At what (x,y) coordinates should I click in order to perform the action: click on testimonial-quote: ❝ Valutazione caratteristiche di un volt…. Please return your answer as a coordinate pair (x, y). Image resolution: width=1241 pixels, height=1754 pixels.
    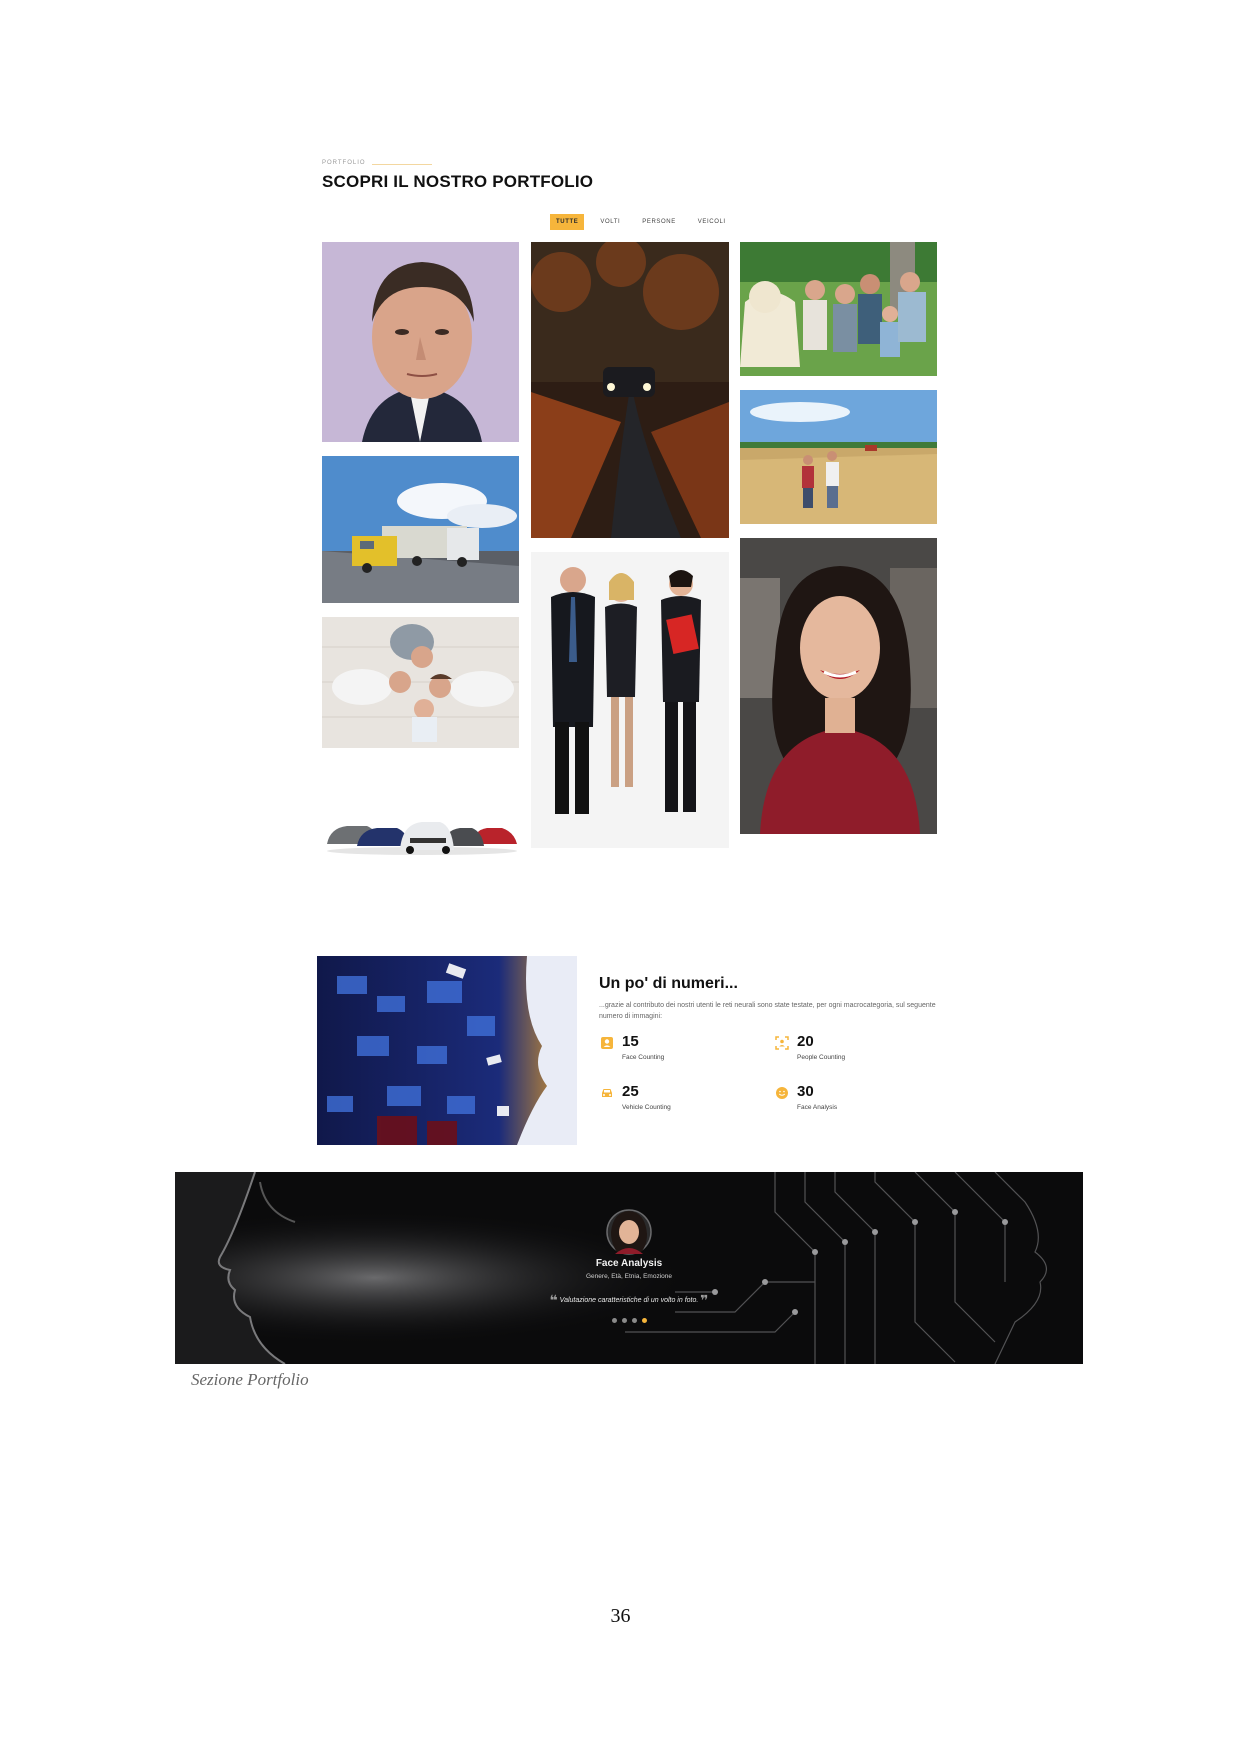
    Looking at the image, I should click on (629, 1300).